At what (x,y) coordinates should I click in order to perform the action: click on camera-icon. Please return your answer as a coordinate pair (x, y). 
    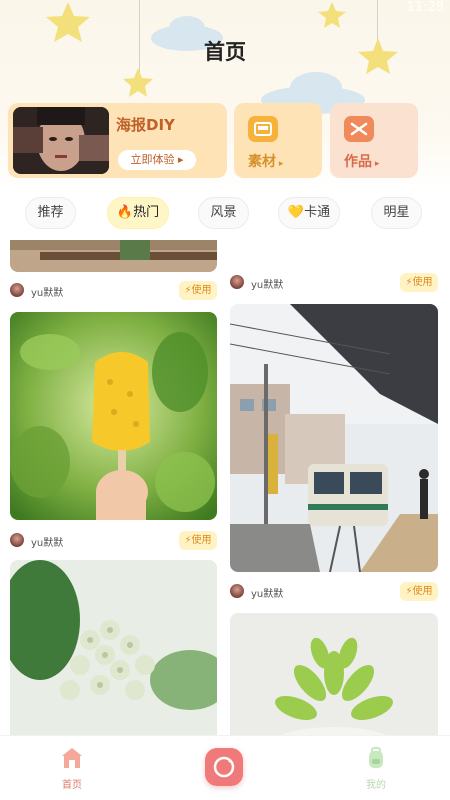
    Looking at the image, I should click on (224, 767).